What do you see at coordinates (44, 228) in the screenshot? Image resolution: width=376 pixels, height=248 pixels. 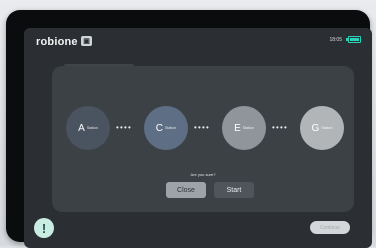 I see `alert-icon: !` at bounding box center [44, 228].